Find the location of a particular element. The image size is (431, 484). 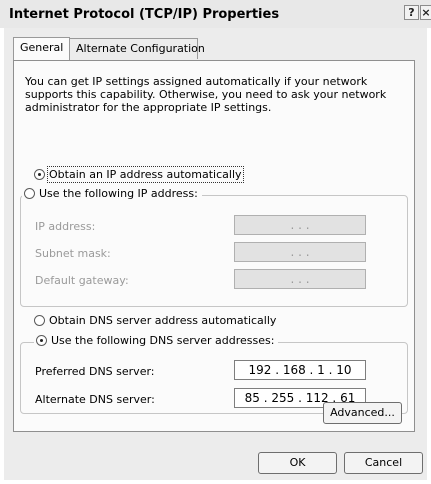

preferred-dns-label: Preferred DNS server: is located at coordinates (95, 371).